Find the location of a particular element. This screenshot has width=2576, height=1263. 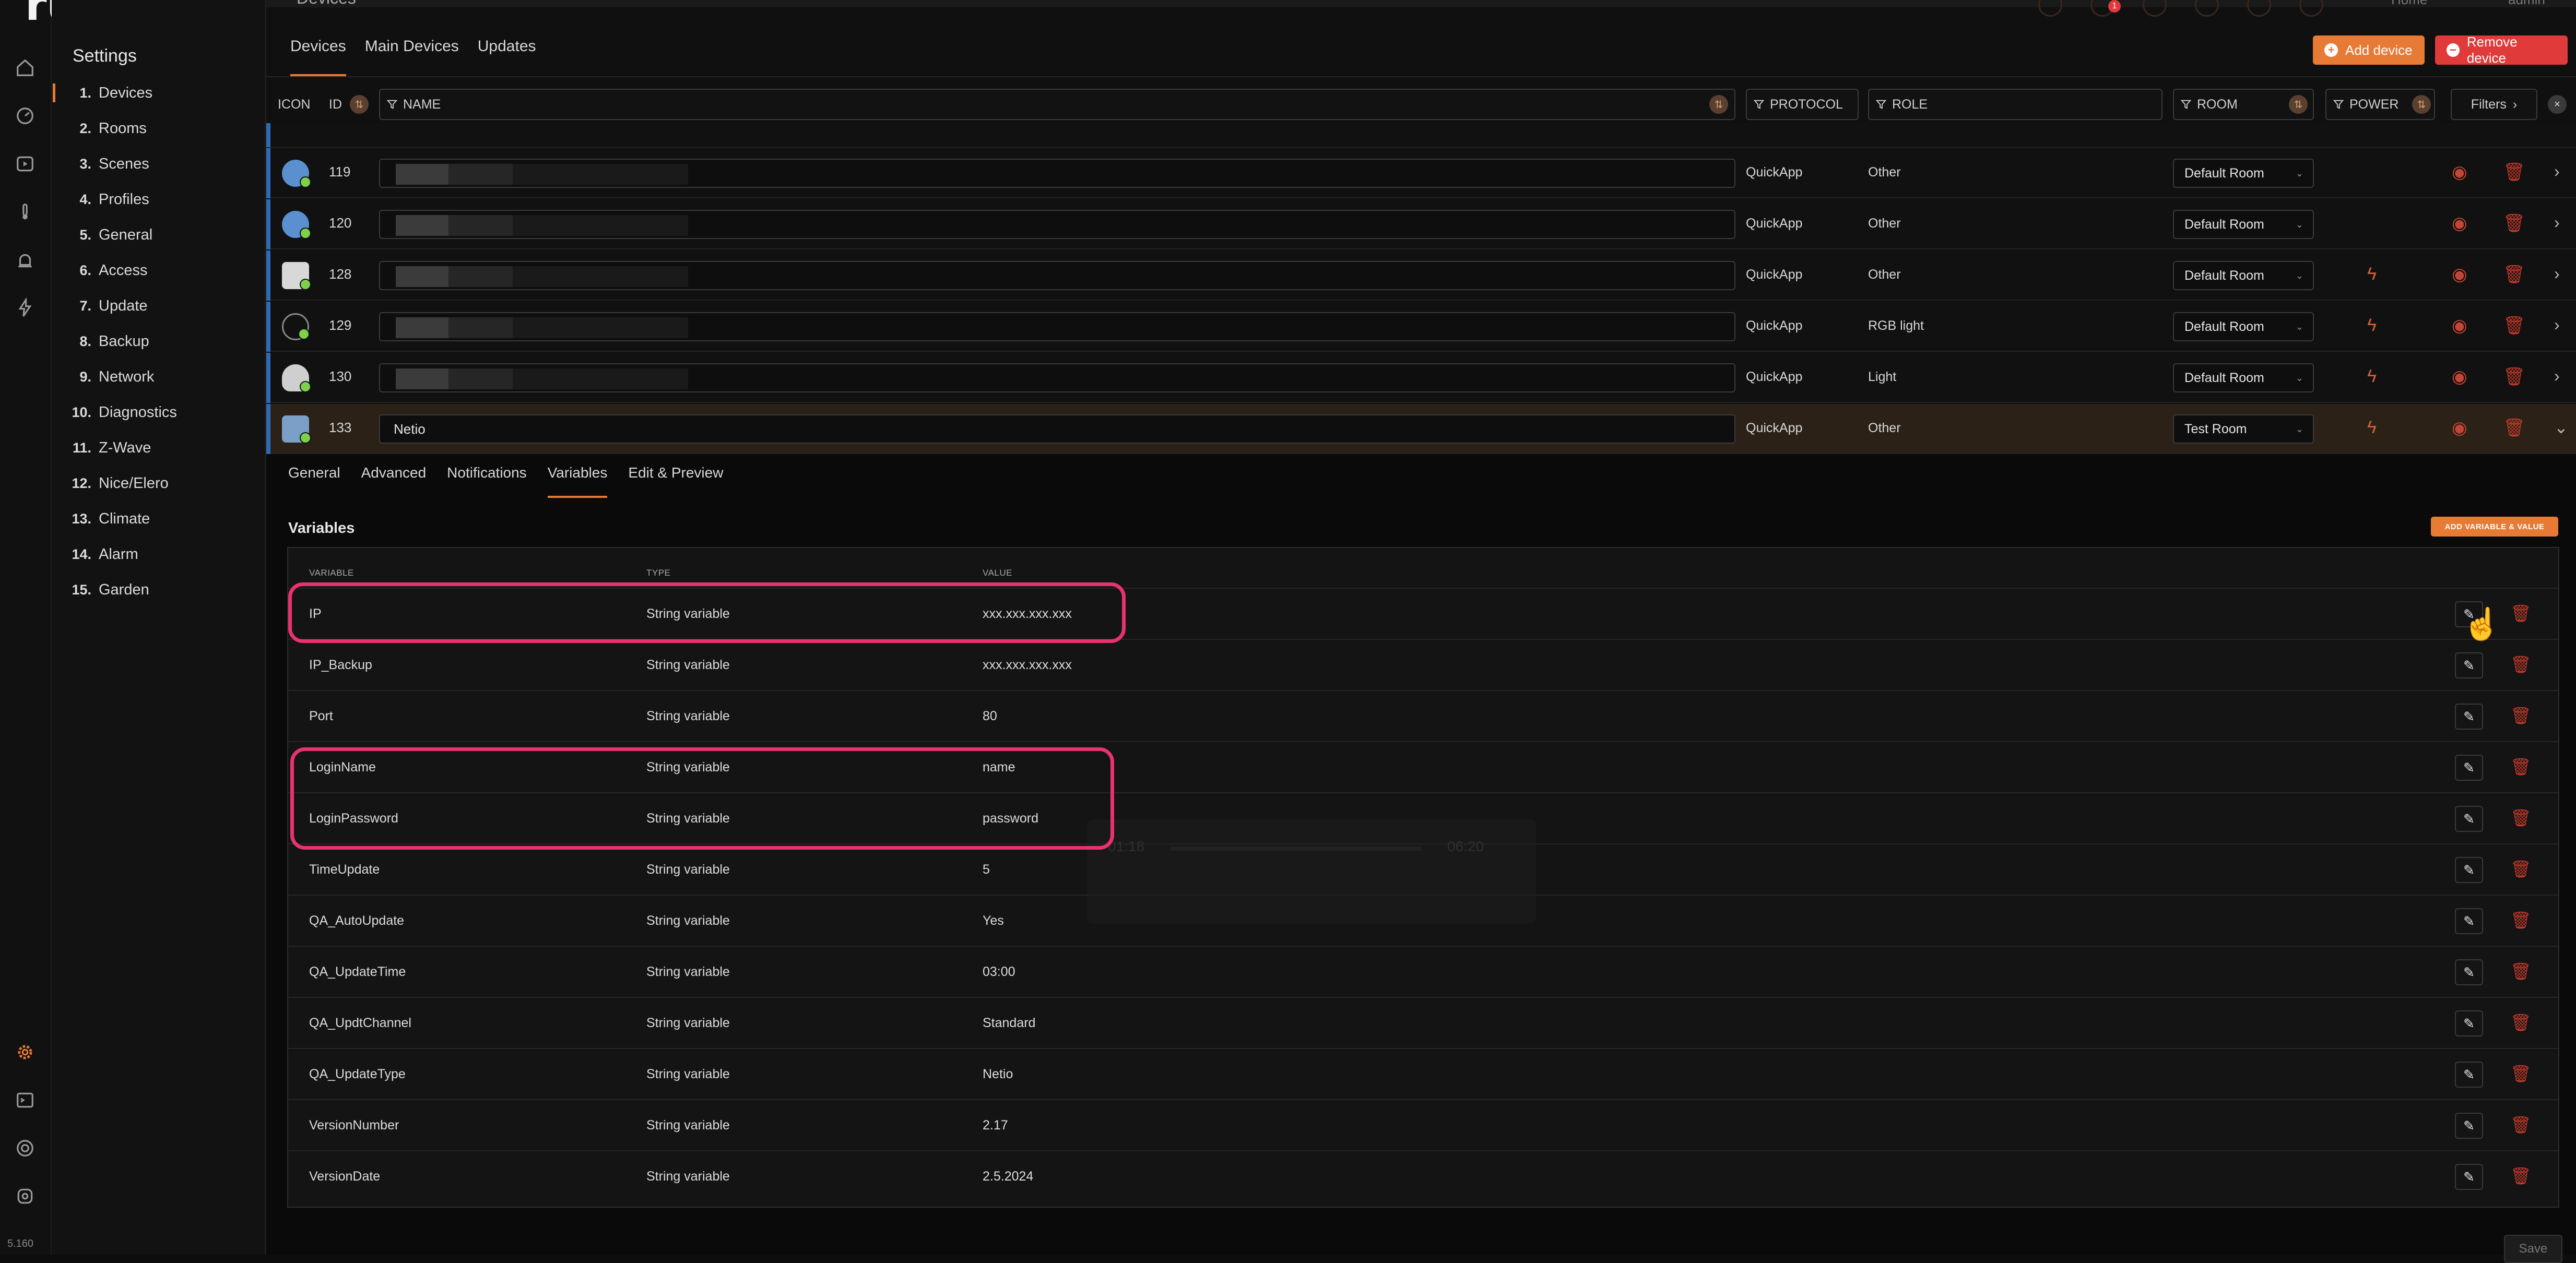

chevron-down-icon: ⌄ is located at coordinates (2561, 427).